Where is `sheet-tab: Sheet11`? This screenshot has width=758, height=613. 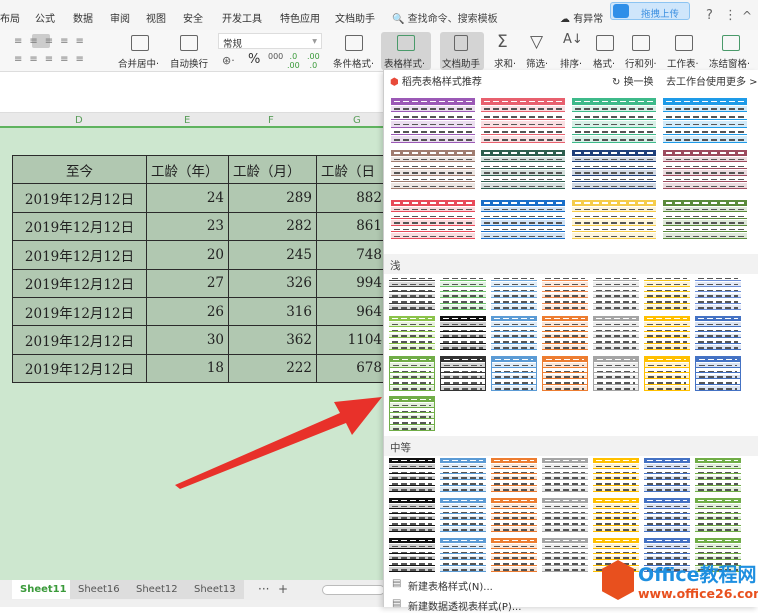
sheet-tab: Sheet11 is located at coordinates (43, 589).